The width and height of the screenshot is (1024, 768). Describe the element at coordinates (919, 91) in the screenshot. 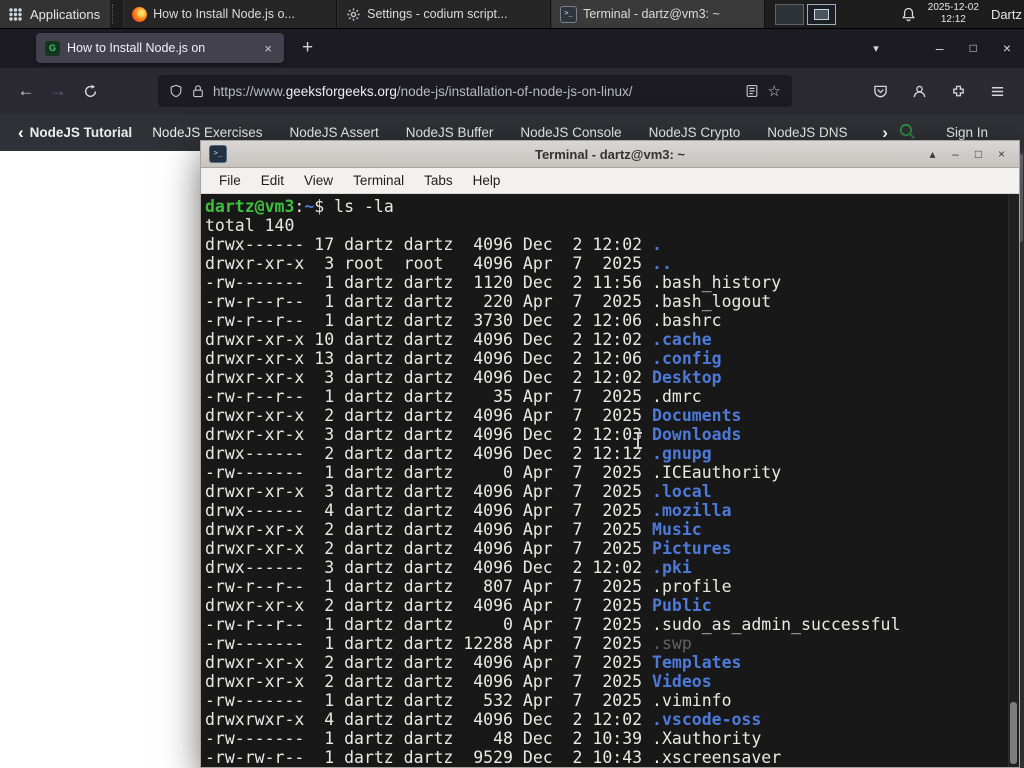

I see `account-icon` at that location.